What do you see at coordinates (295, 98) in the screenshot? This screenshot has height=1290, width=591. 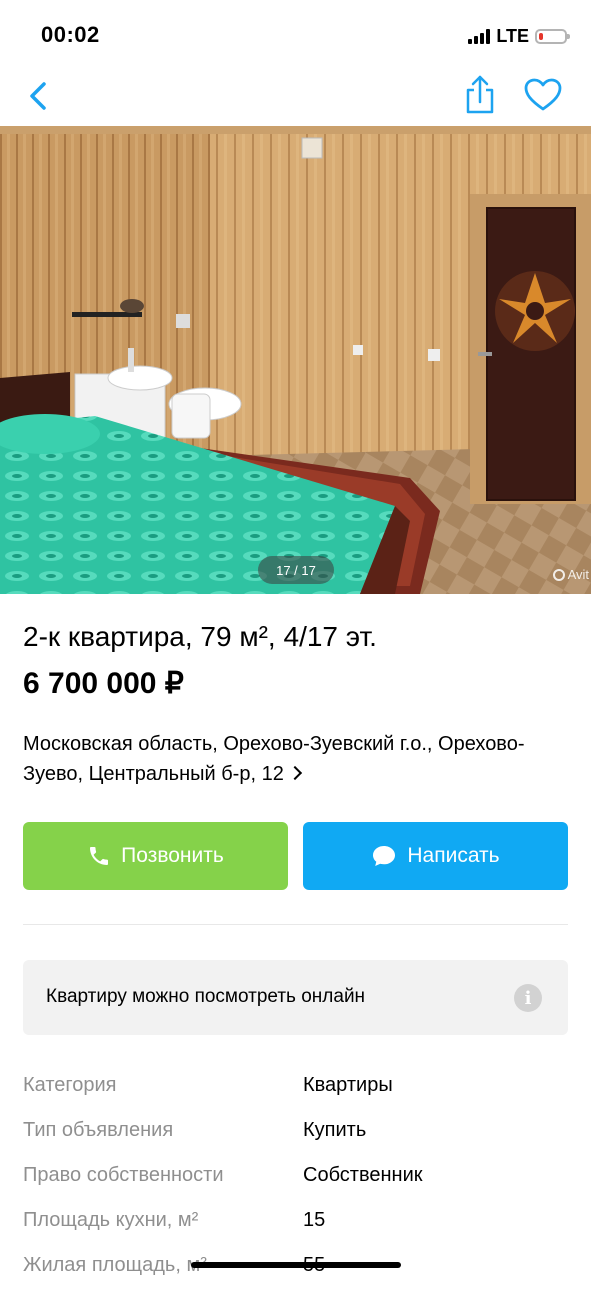 I see `nav-bar` at bounding box center [295, 98].